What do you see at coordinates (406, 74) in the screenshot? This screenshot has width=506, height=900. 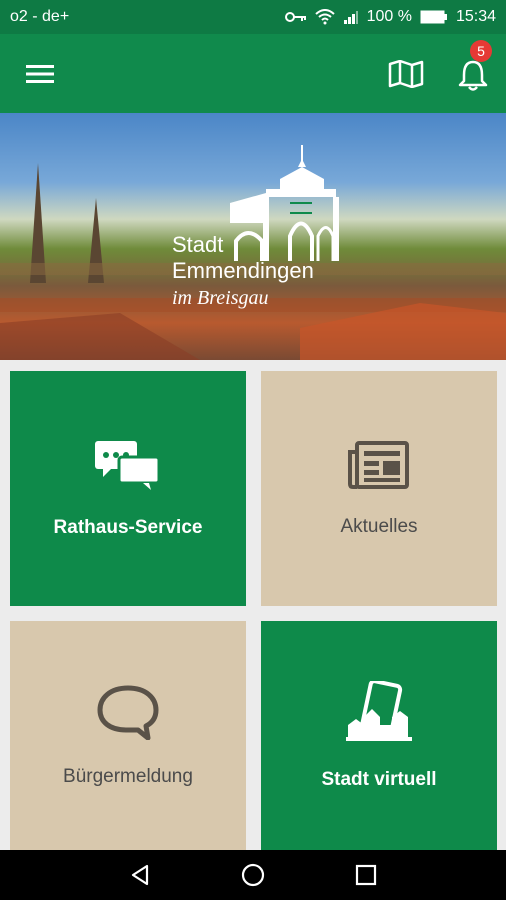 I see `map-icon` at bounding box center [406, 74].